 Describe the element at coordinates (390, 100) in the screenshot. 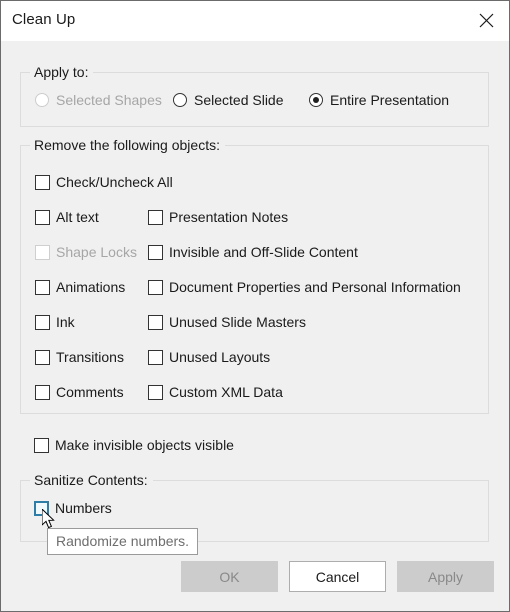

I see `radio-label: Entire Presentation` at that location.